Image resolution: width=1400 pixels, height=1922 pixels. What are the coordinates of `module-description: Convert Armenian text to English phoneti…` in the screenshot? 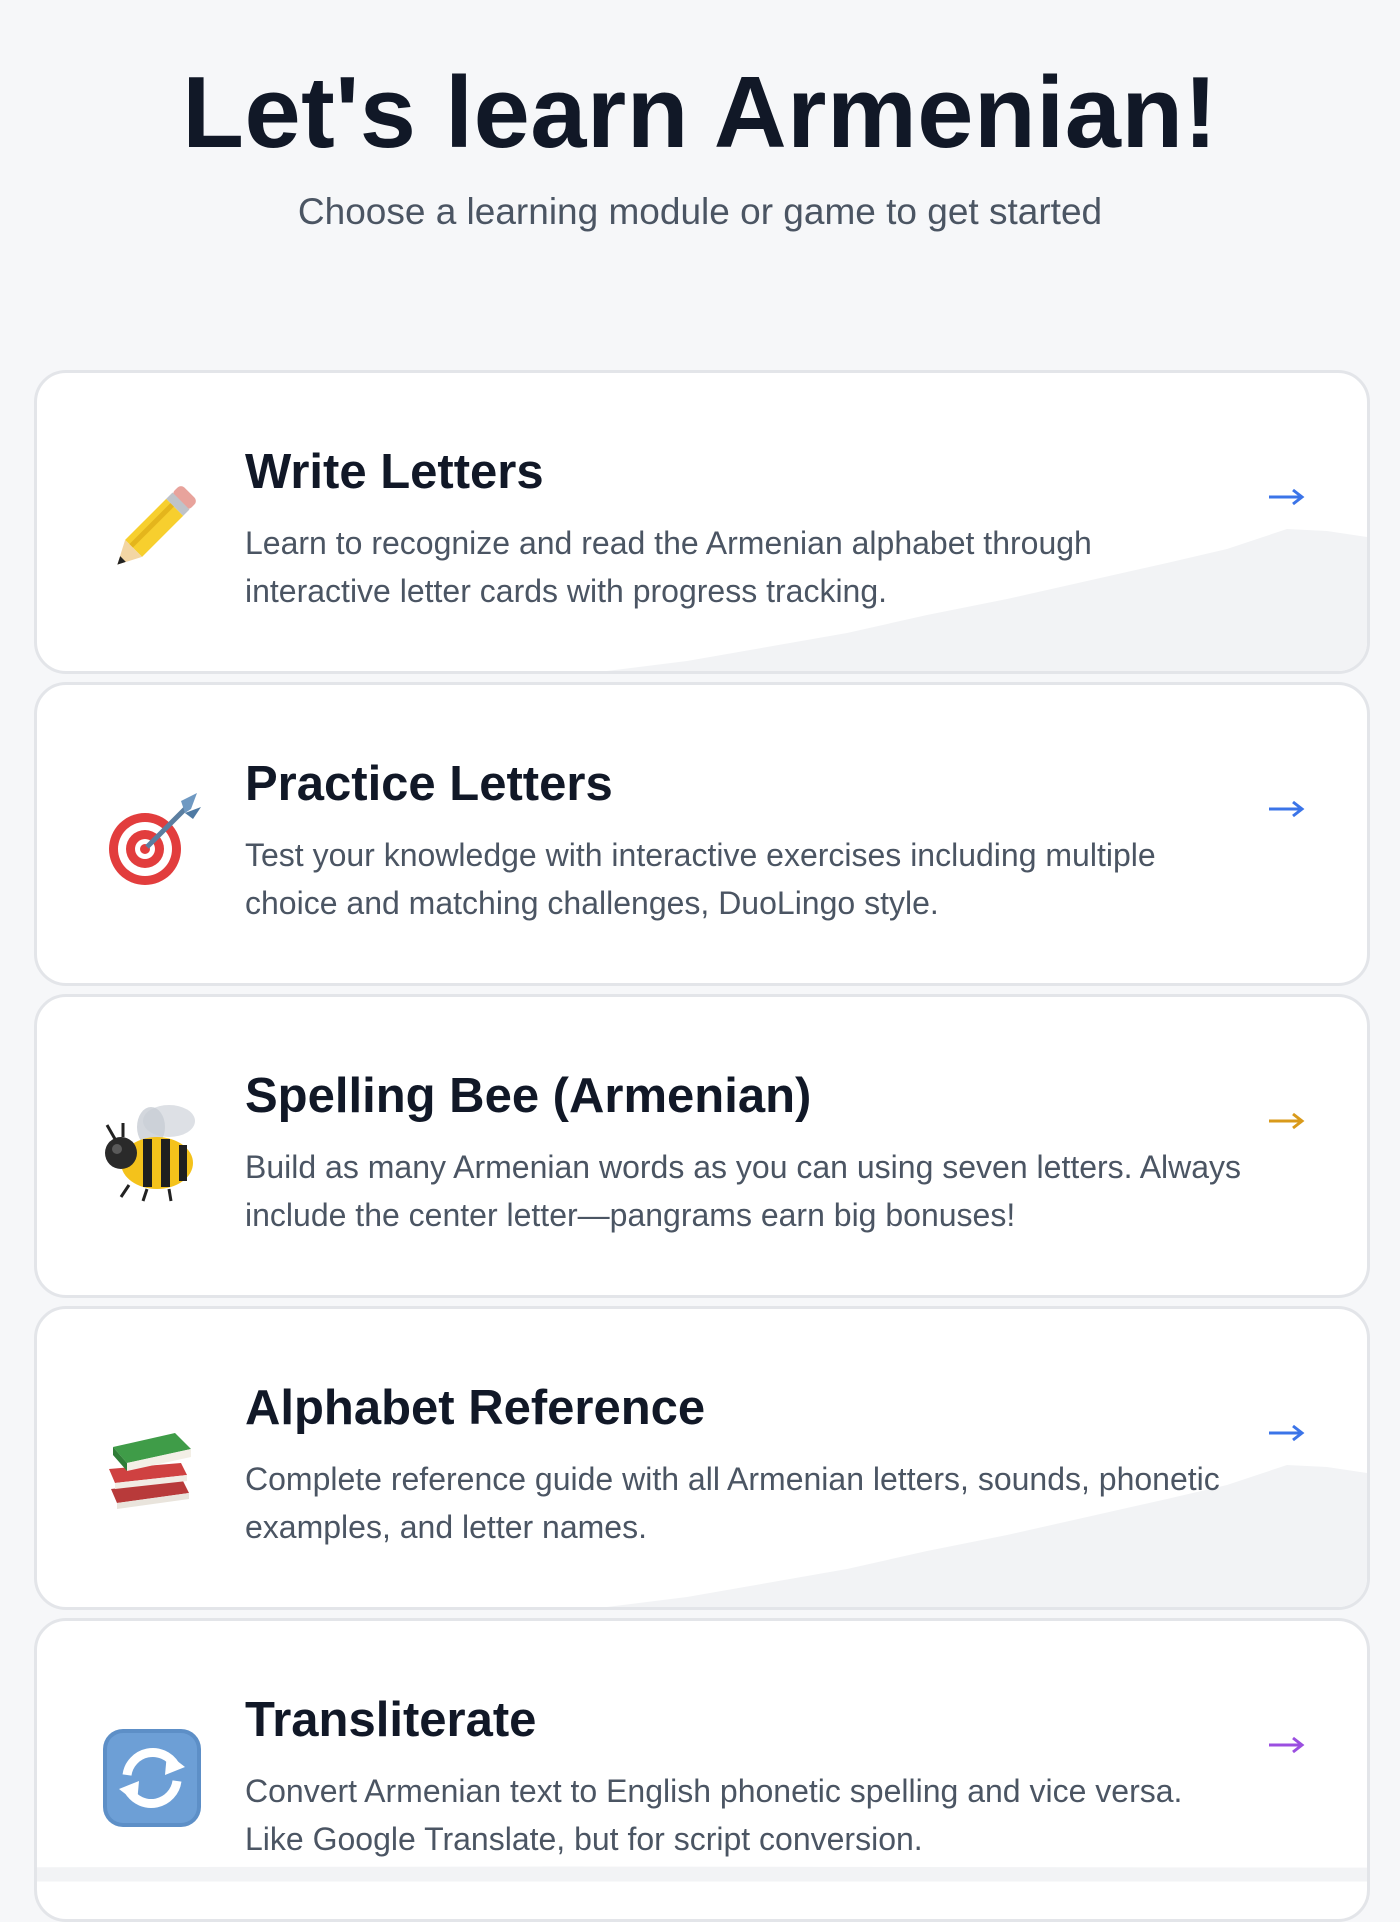 It's located at (714, 1815).